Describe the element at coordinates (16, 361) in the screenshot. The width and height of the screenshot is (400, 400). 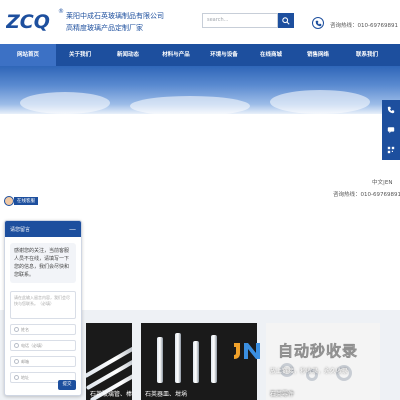
I see `mail-icon` at that location.